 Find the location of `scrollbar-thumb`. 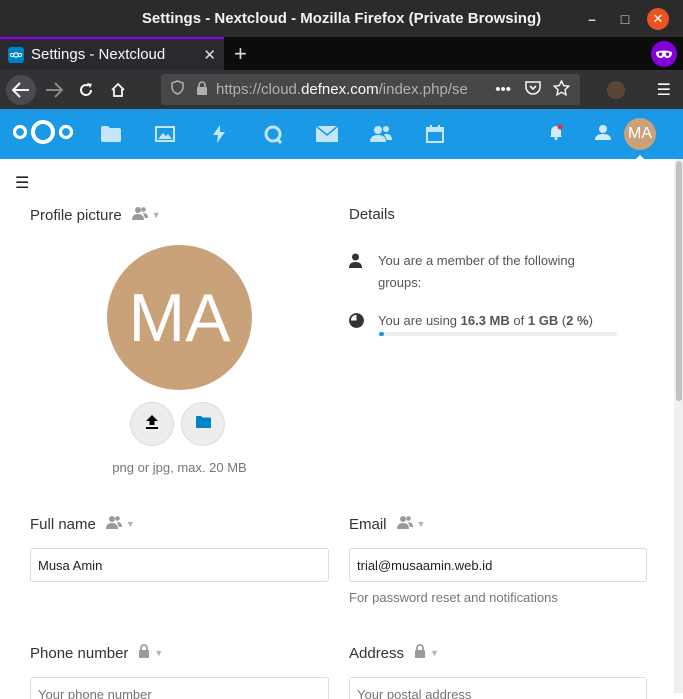

scrollbar-thumb is located at coordinates (679, 281).